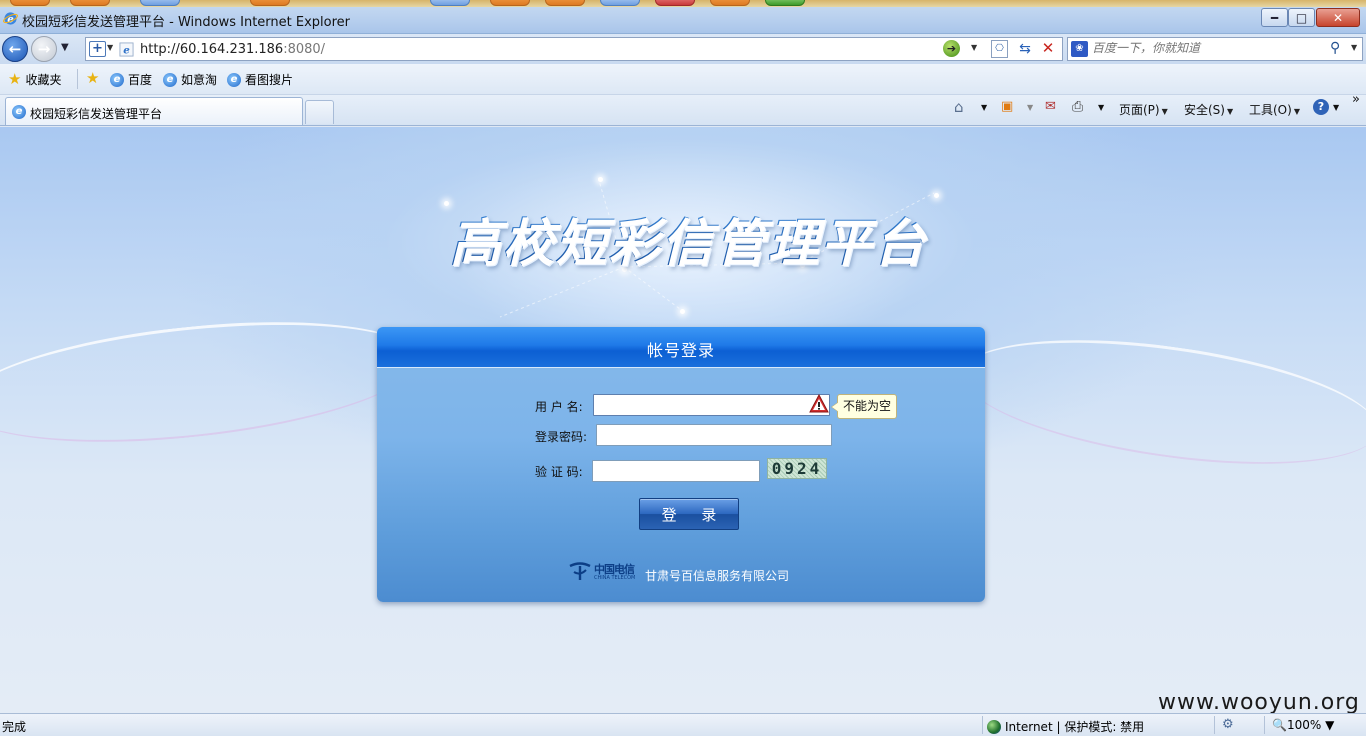 This screenshot has height=736, width=1366. I want to click on add-to-favorites-bar-button: ★, so click(92, 78).